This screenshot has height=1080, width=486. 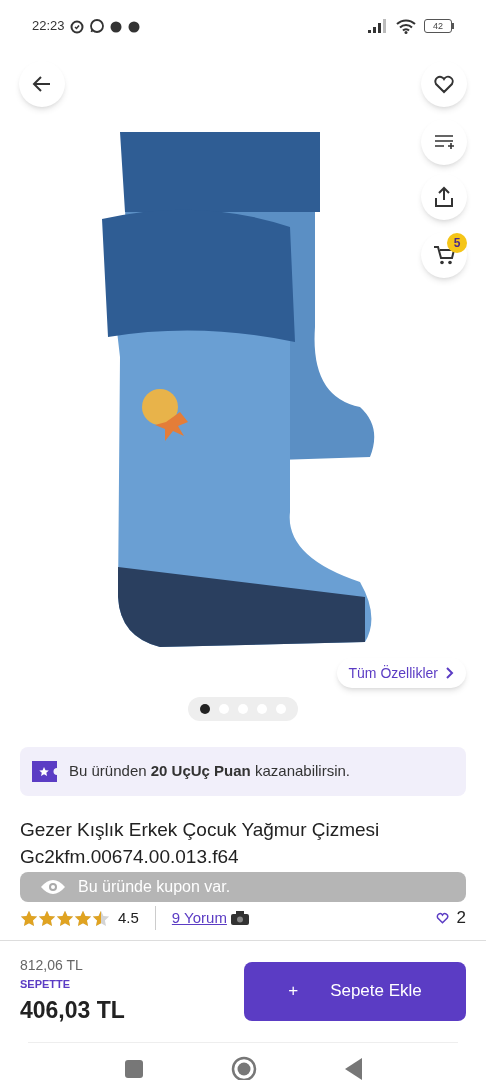 I want to click on back-button, so click(x=42, y=84).